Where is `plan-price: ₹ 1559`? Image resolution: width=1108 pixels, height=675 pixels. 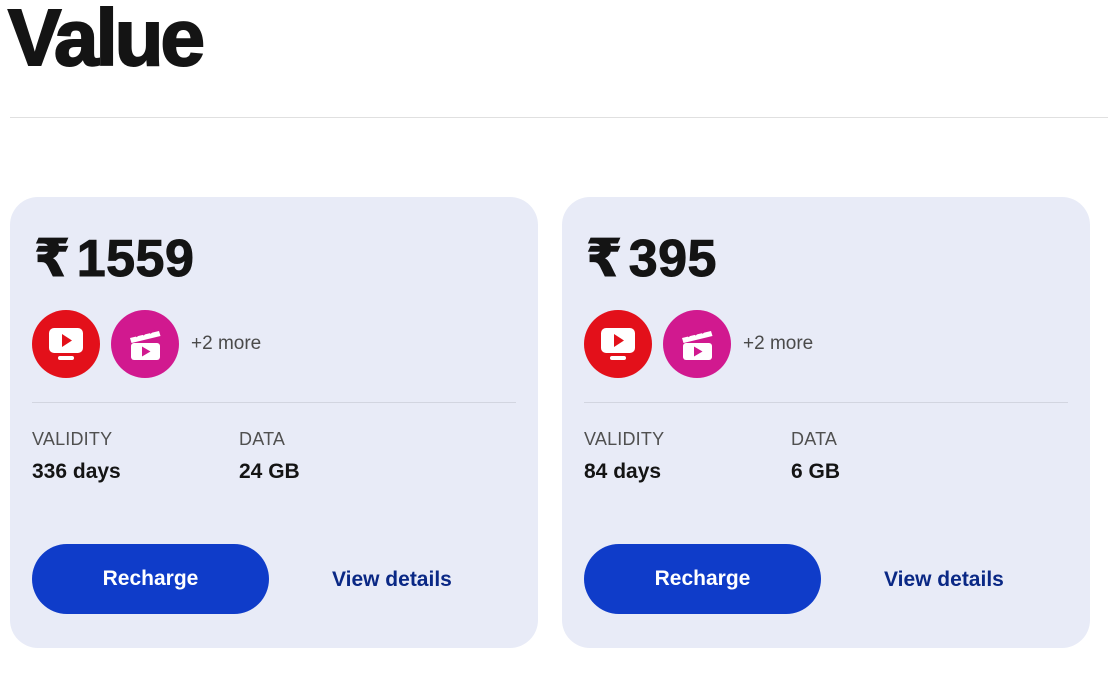 plan-price: ₹ 1559 is located at coordinates (114, 259).